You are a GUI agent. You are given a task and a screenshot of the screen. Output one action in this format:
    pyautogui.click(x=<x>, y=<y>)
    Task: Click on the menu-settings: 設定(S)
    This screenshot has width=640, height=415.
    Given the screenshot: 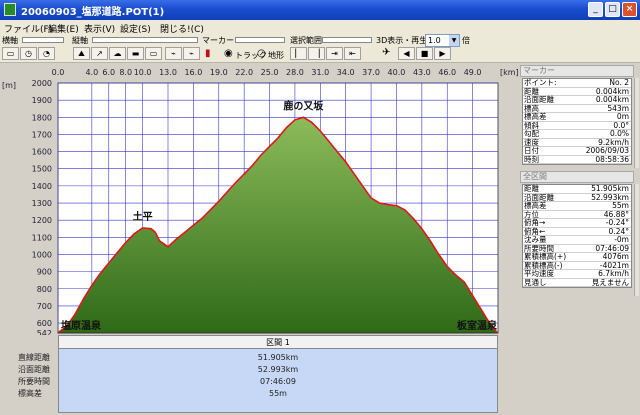 What is the action you would take?
    pyautogui.click(x=135, y=28)
    